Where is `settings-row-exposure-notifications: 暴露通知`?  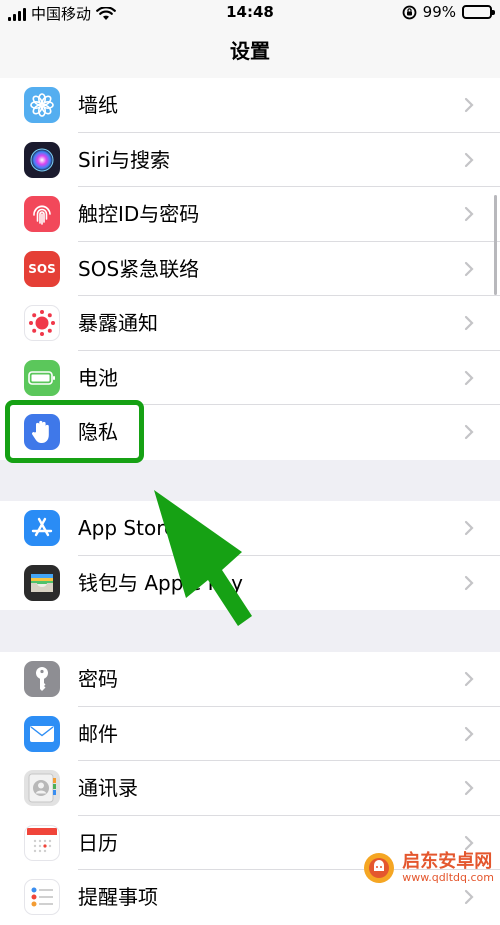
settings-row-exposure-notifications: 暴露通知 is located at coordinates (250, 323).